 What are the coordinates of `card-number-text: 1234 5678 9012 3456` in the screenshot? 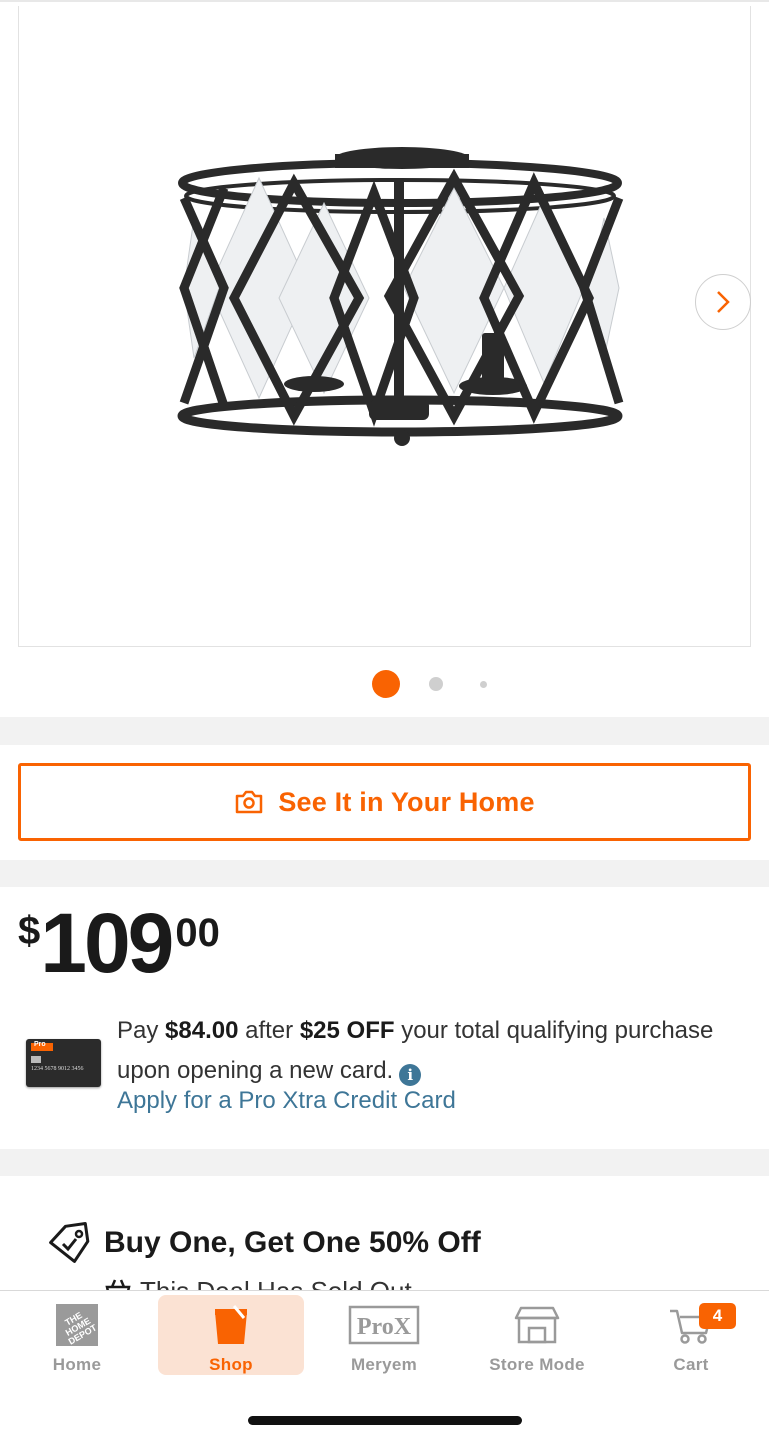 It's located at (57, 1069).